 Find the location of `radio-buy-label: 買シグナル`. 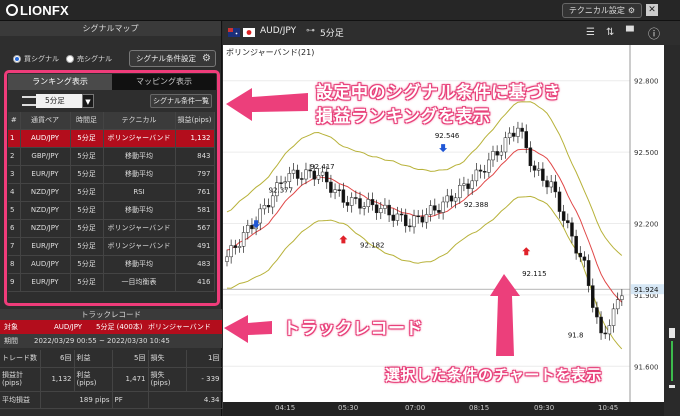

radio-buy-label: 買シグナル is located at coordinates (41, 59).